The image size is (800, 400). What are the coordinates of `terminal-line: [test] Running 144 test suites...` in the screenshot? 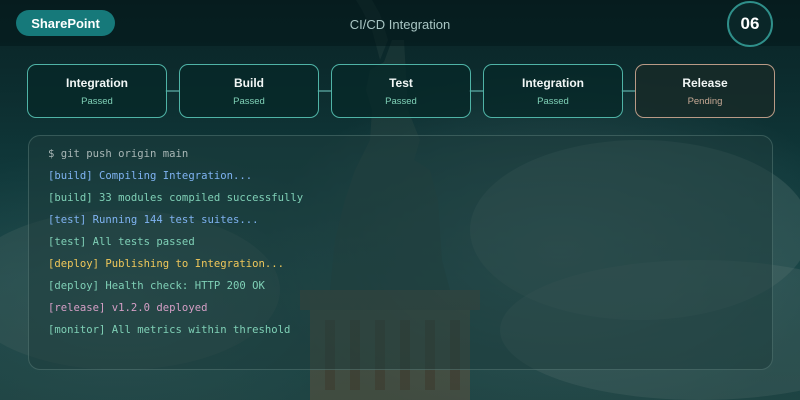 It's located at (153, 220).